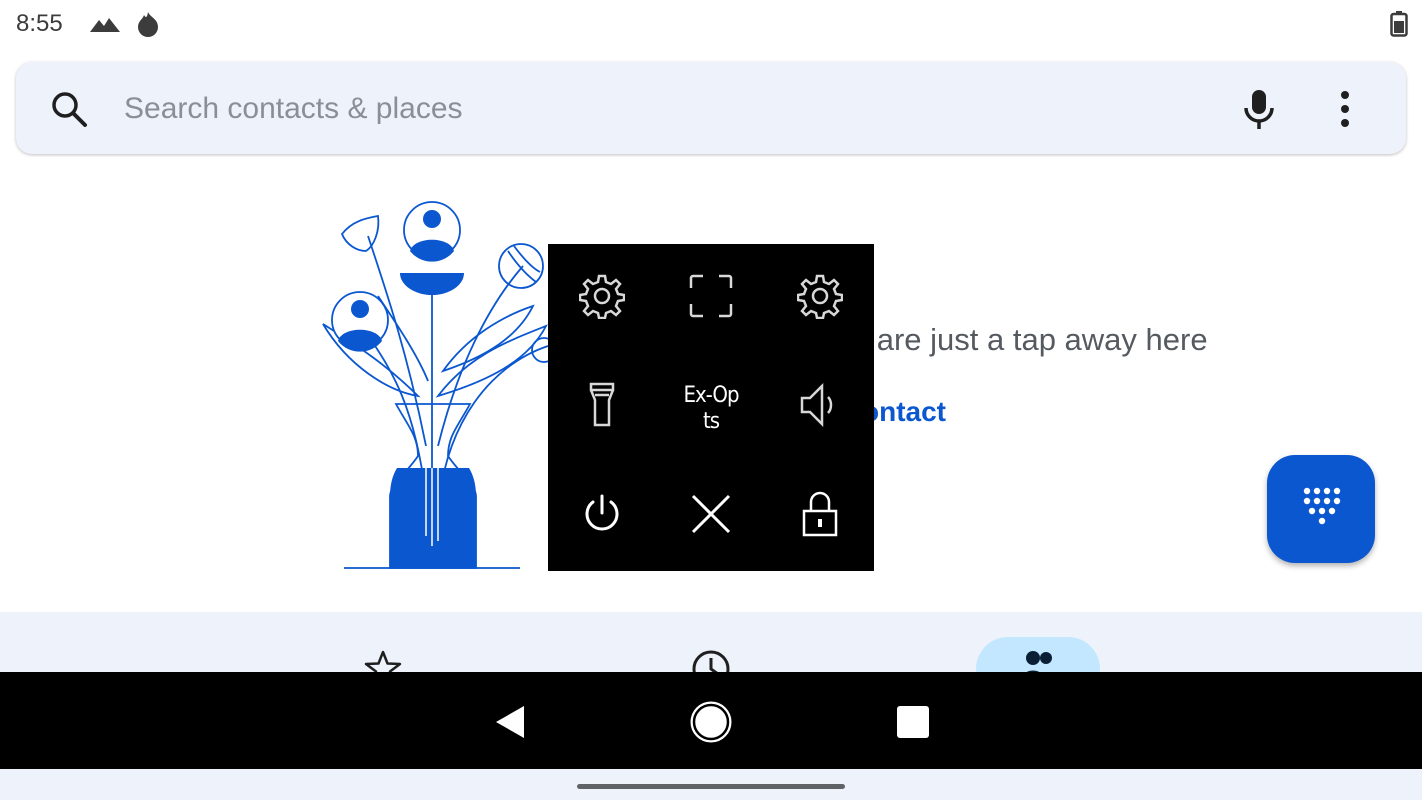 The width and height of the screenshot is (1422, 800). What do you see at coordinates (711, 724) in the screenshot?
I see `home-icon` at bounding box center [711, 724].